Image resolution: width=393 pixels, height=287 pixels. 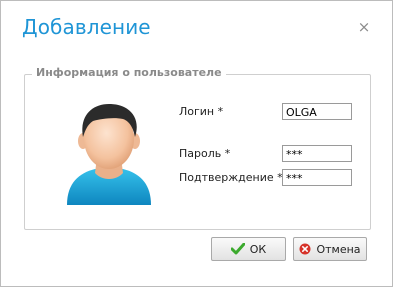 I want to click on cancel-button: Отмена, so click(x=330, y=249).